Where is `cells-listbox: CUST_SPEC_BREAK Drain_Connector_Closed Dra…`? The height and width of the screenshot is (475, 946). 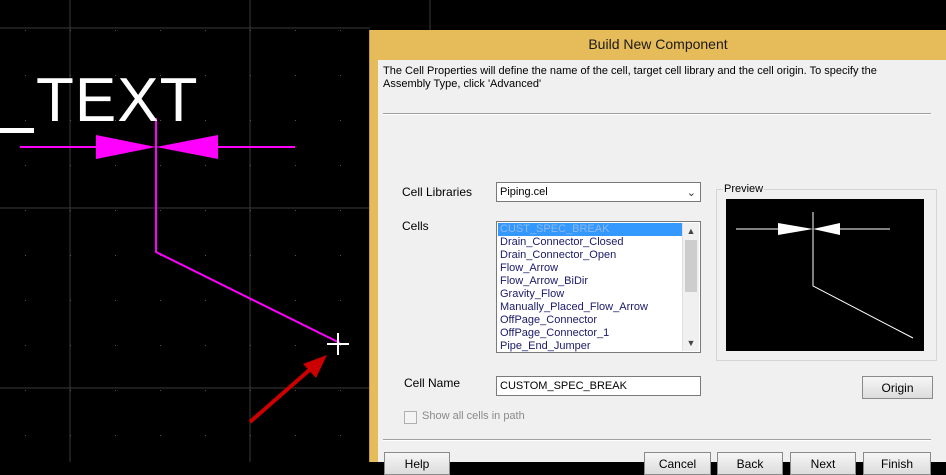 cells-listbox: CUST_SPEC_BREAK Drain_Connector_Closed Dra… is located at coordinates (598, 287).